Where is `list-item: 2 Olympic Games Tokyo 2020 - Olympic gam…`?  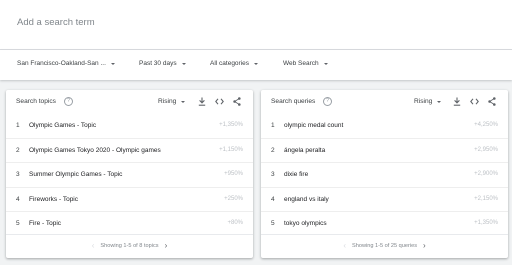
list-item: 2 Olympic Games Tokyo 2020 - Olympic gam… is located at coordinates (129, 151).